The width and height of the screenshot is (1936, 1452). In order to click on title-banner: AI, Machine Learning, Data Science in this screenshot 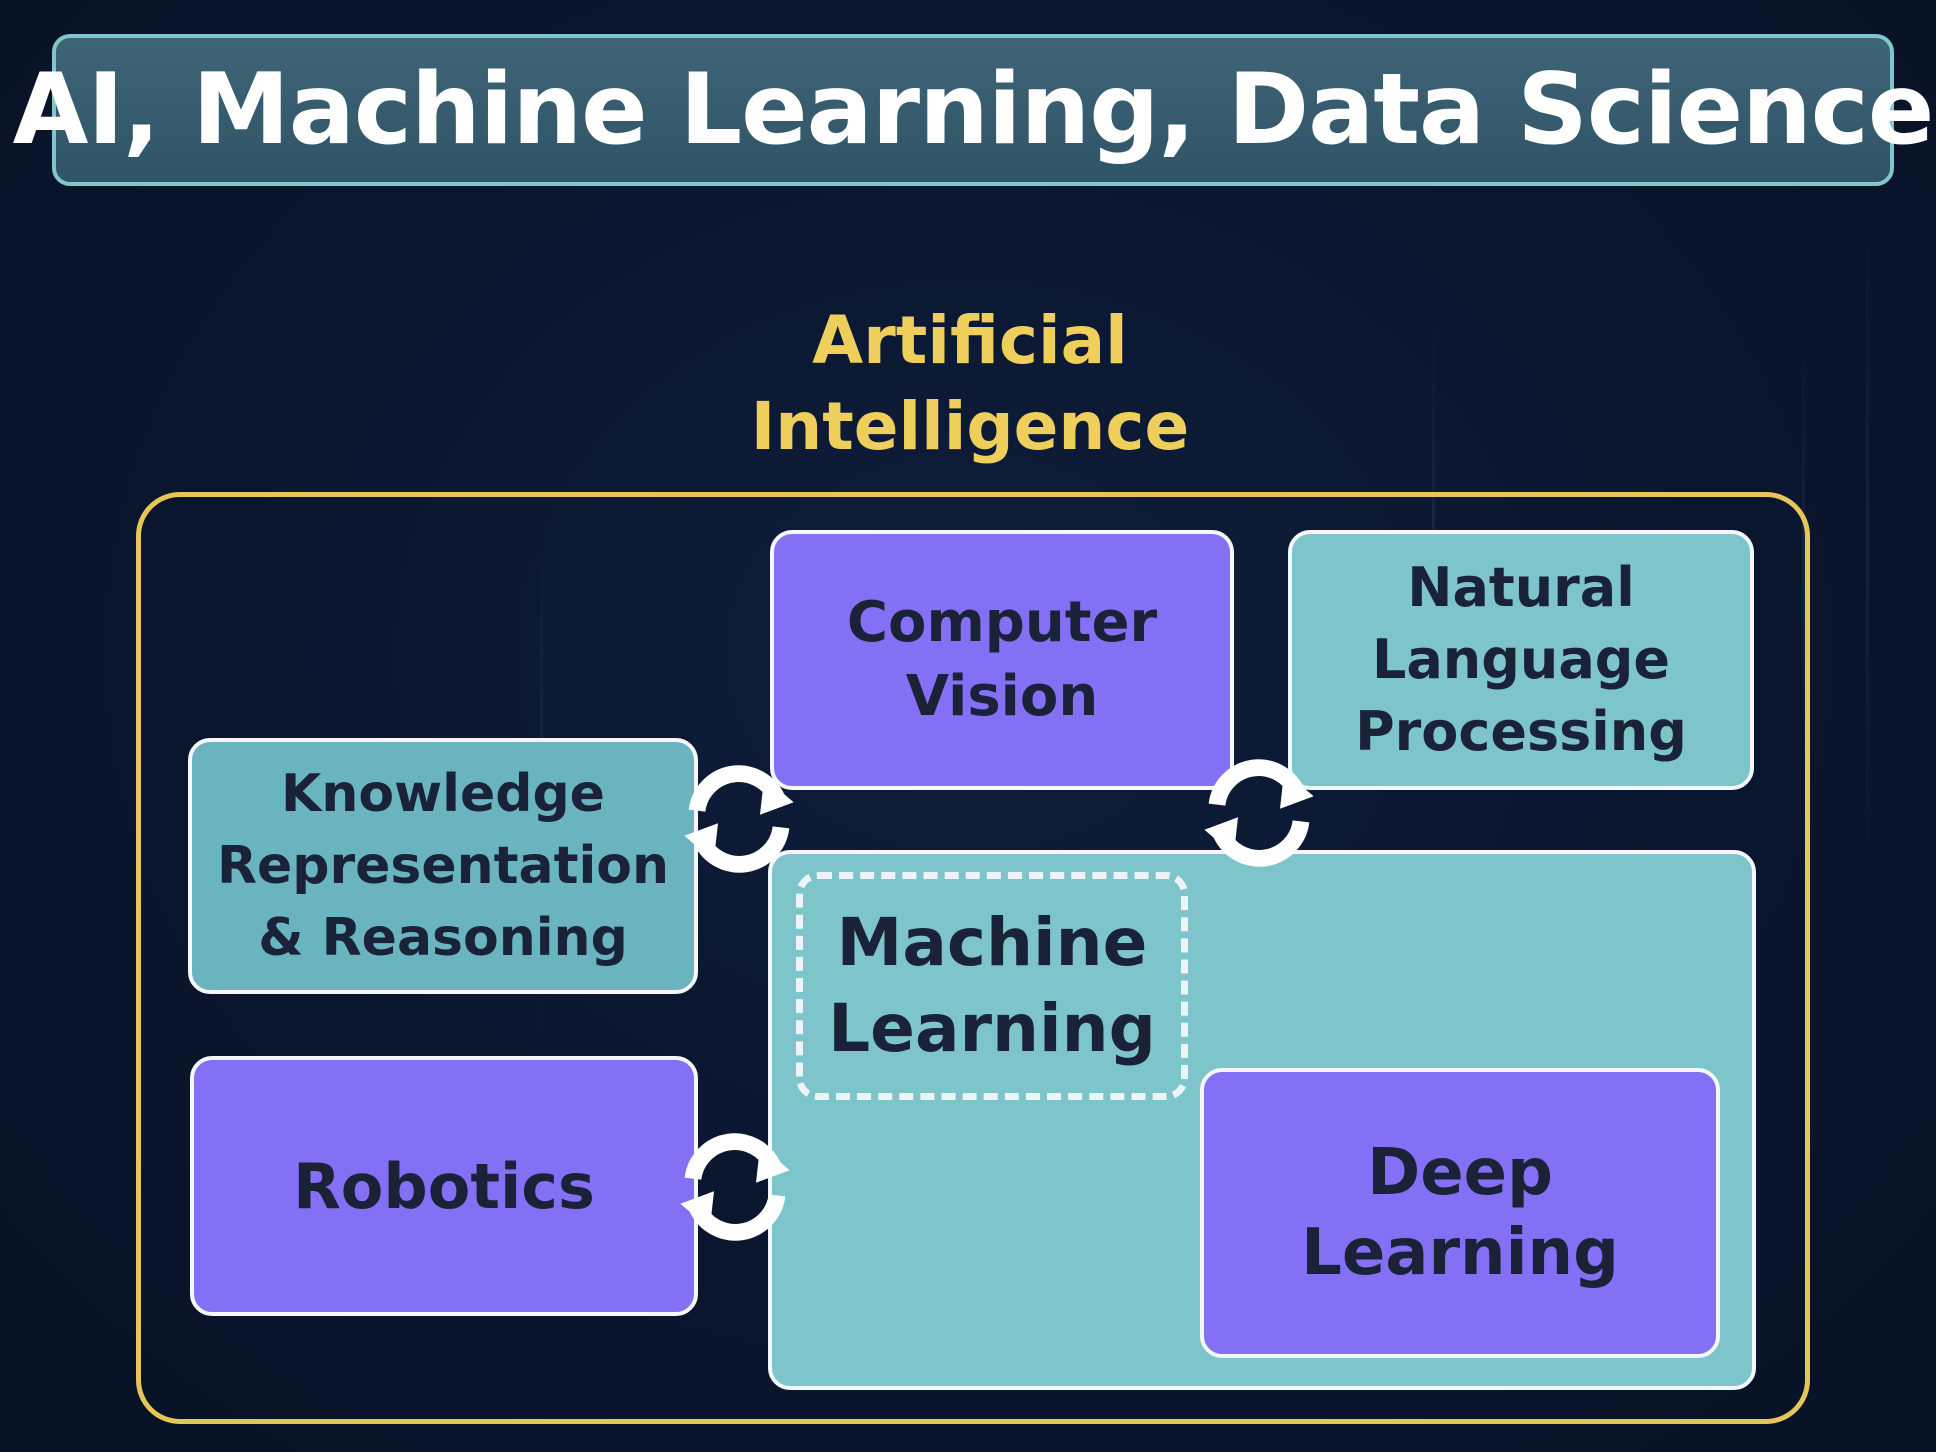, I will do `click(973, 110)`.